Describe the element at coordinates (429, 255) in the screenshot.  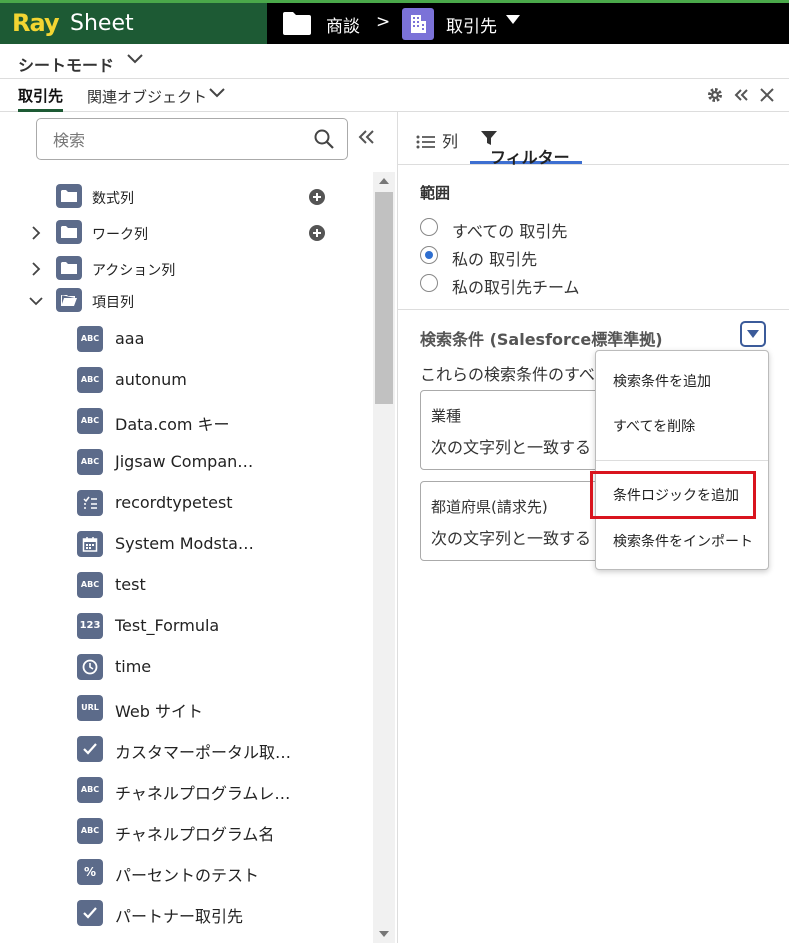
I see `radio-button-selected` at that location.